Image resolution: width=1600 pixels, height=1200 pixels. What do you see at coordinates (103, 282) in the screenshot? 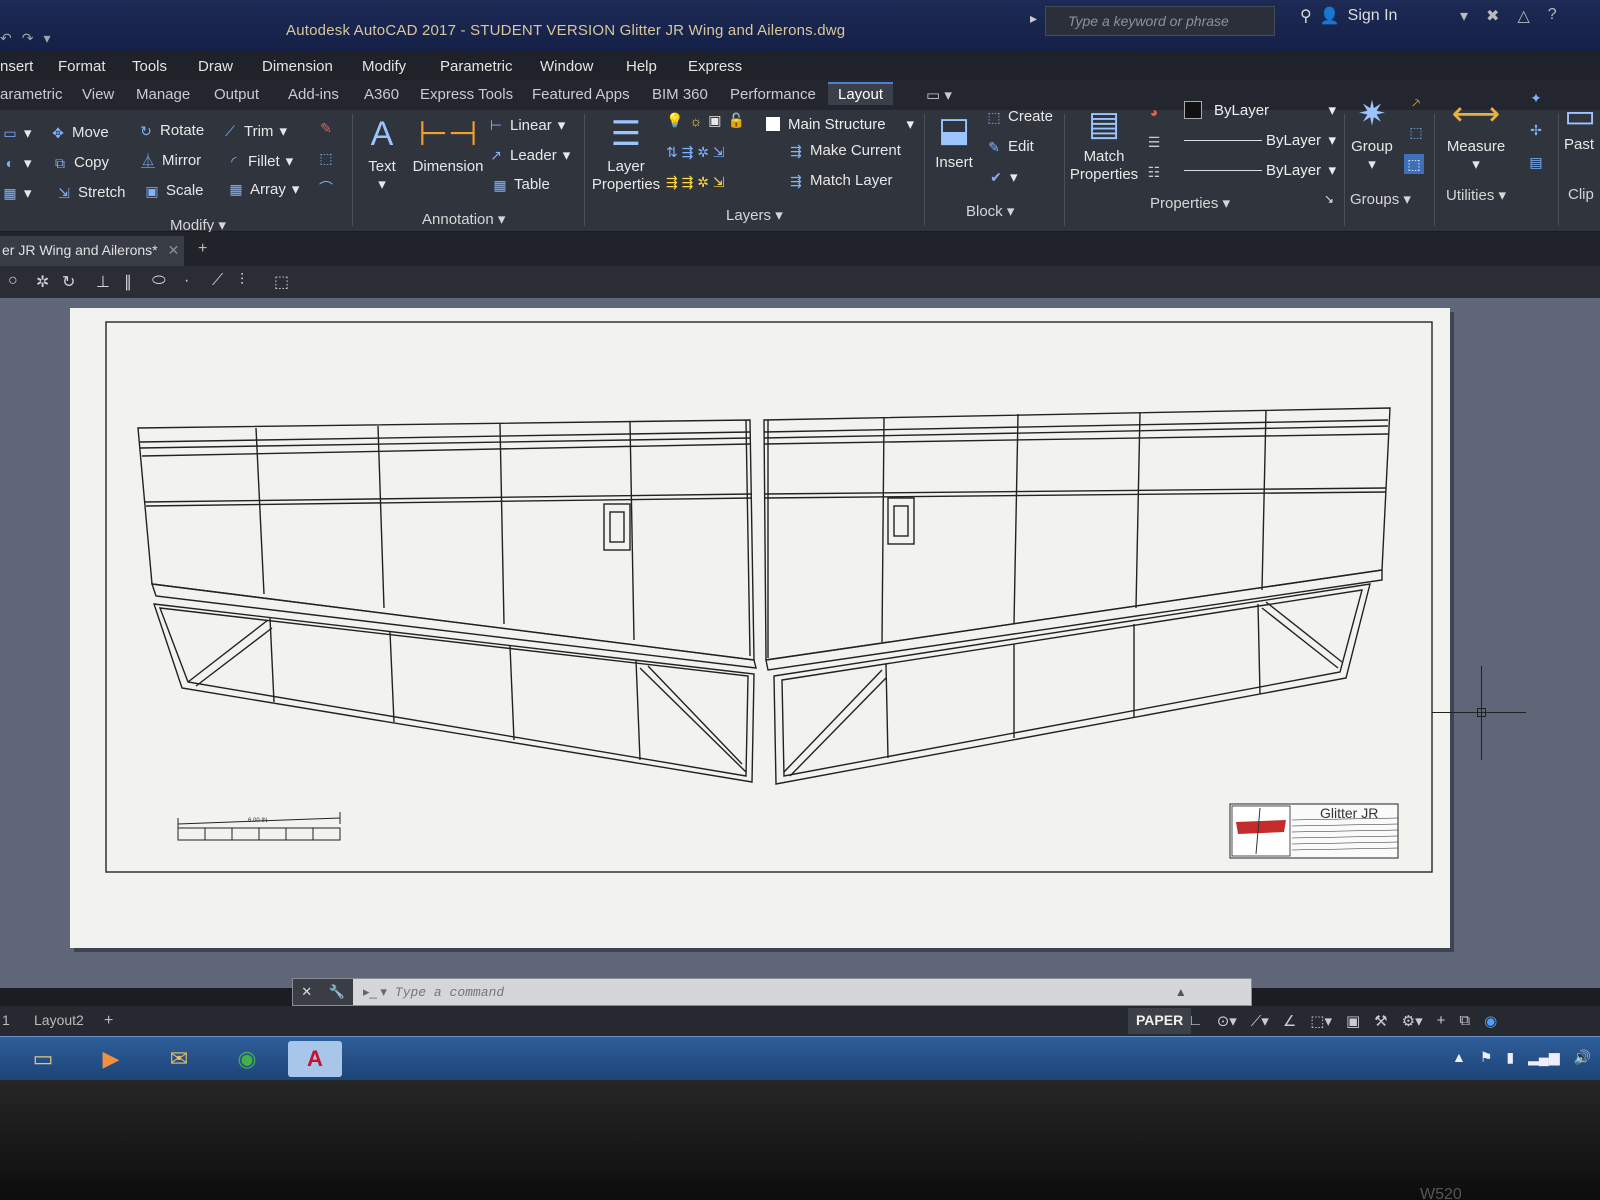
I see `perpendicular-icon: ⊥` at bounding box center [103, 282].